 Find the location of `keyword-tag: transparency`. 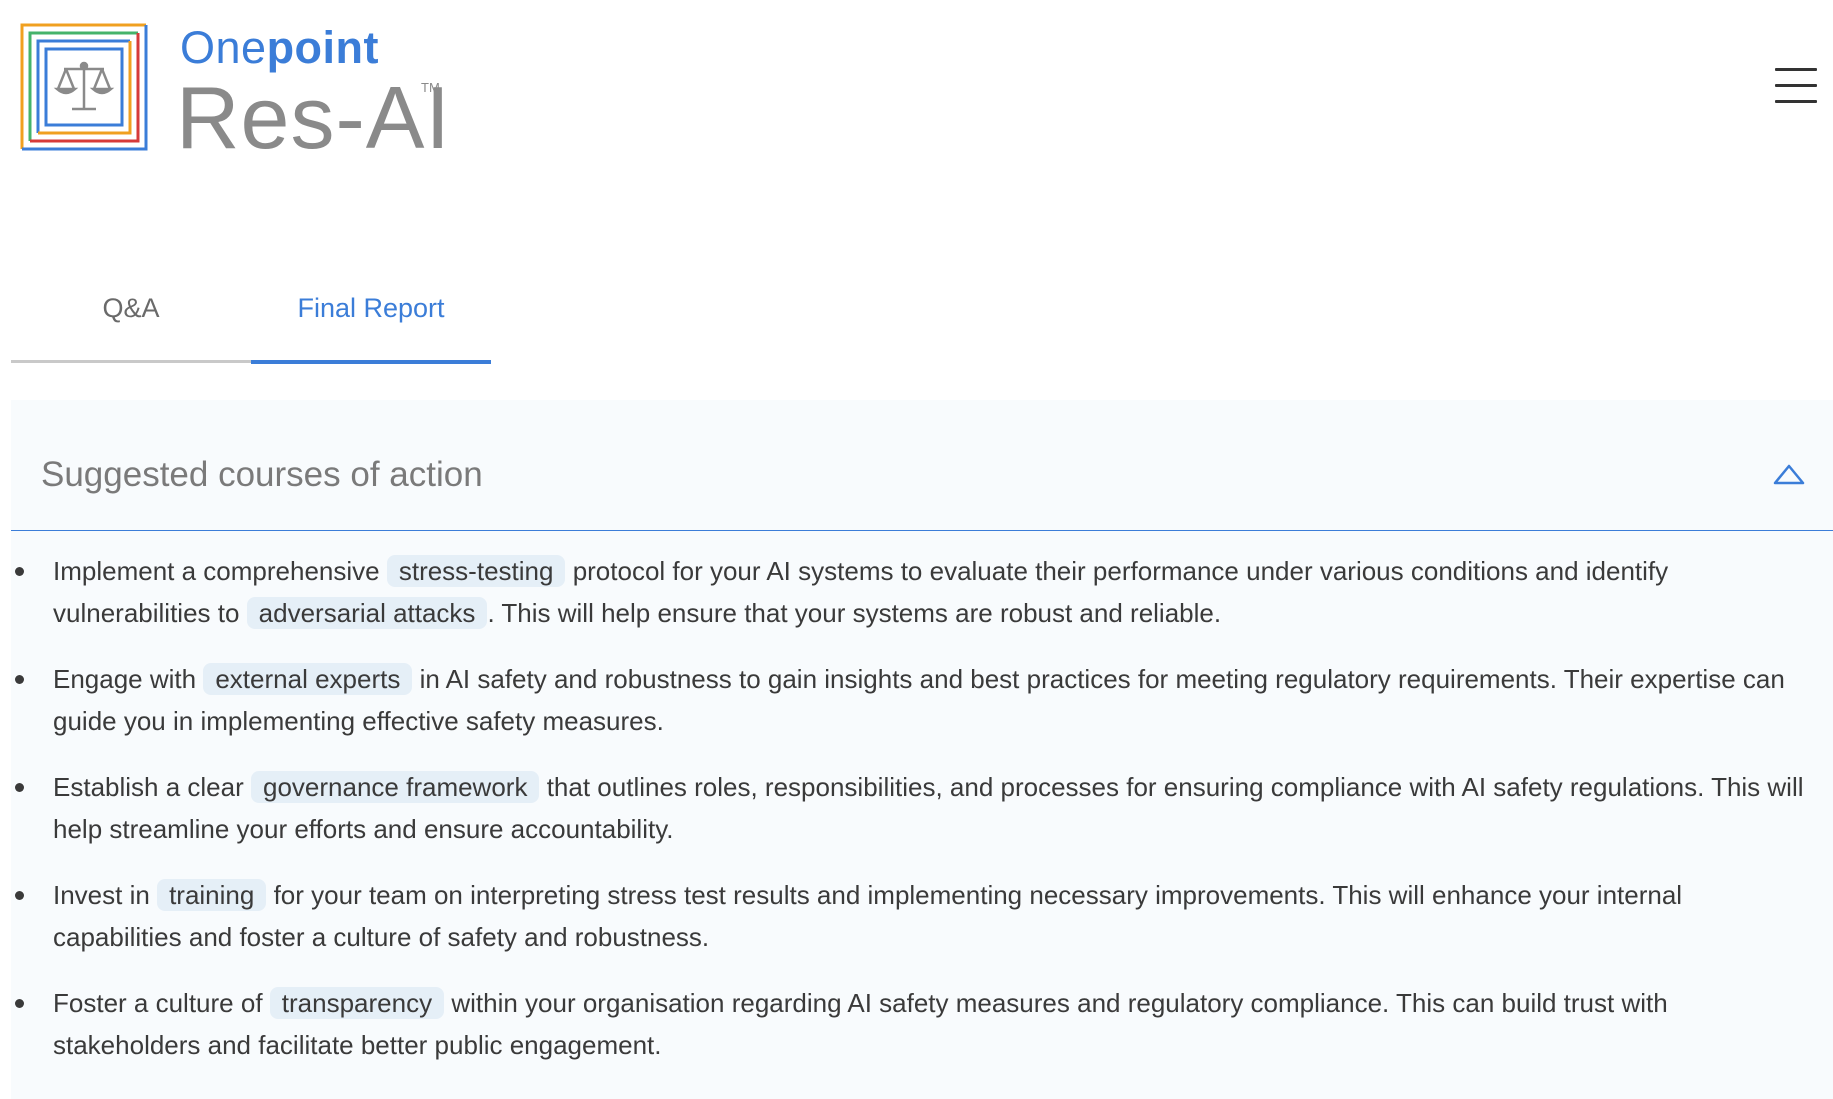

keyword-tag: transparency is located at coordinates (357, 1003).